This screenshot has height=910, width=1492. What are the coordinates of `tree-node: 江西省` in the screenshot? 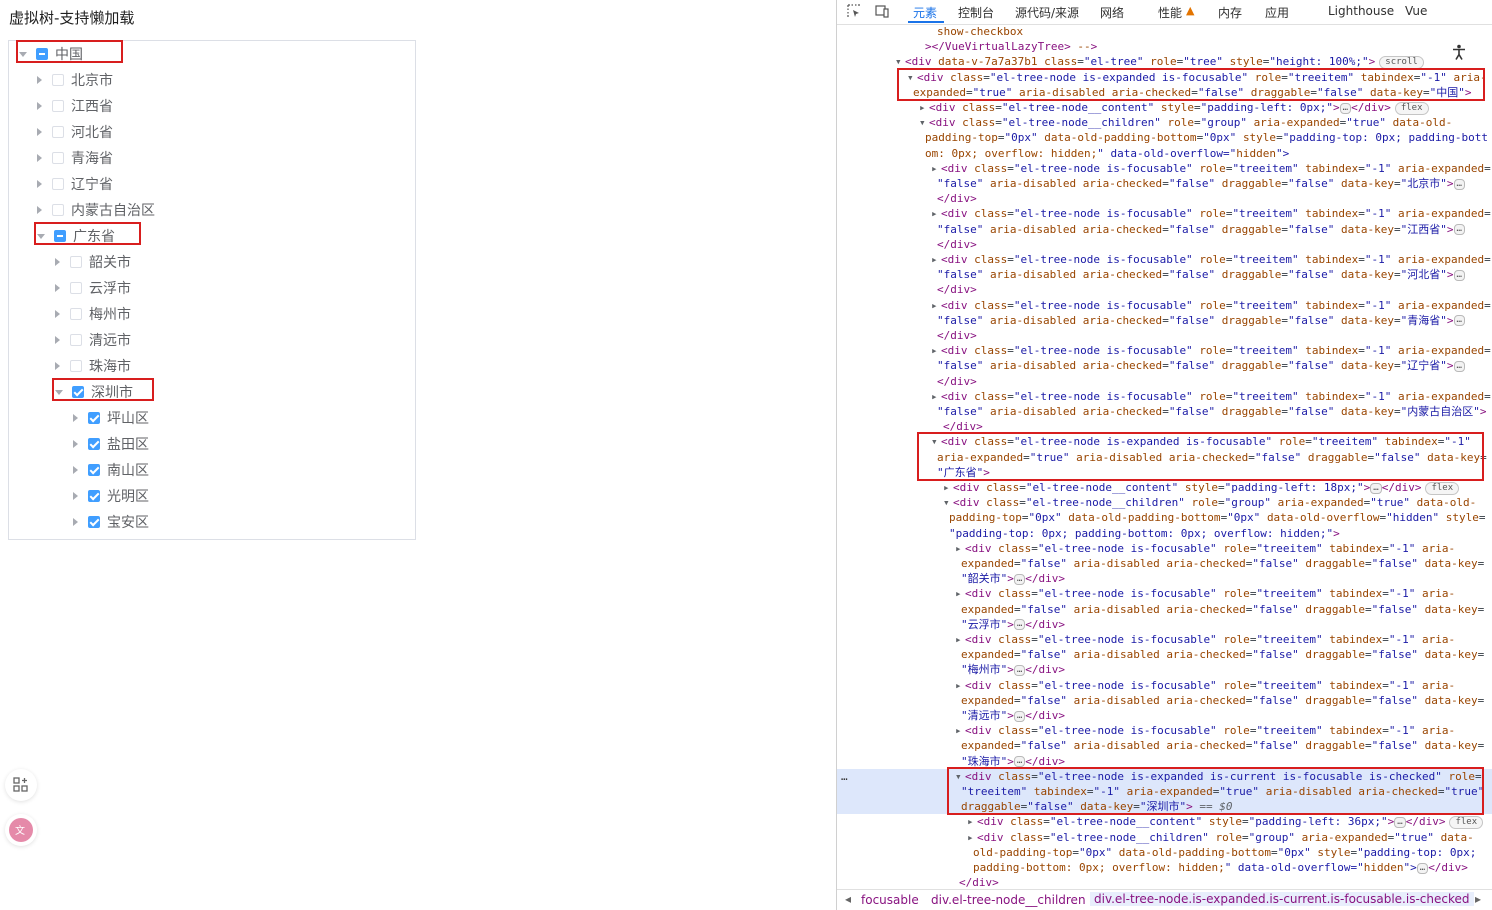 It's located at (212, 106).